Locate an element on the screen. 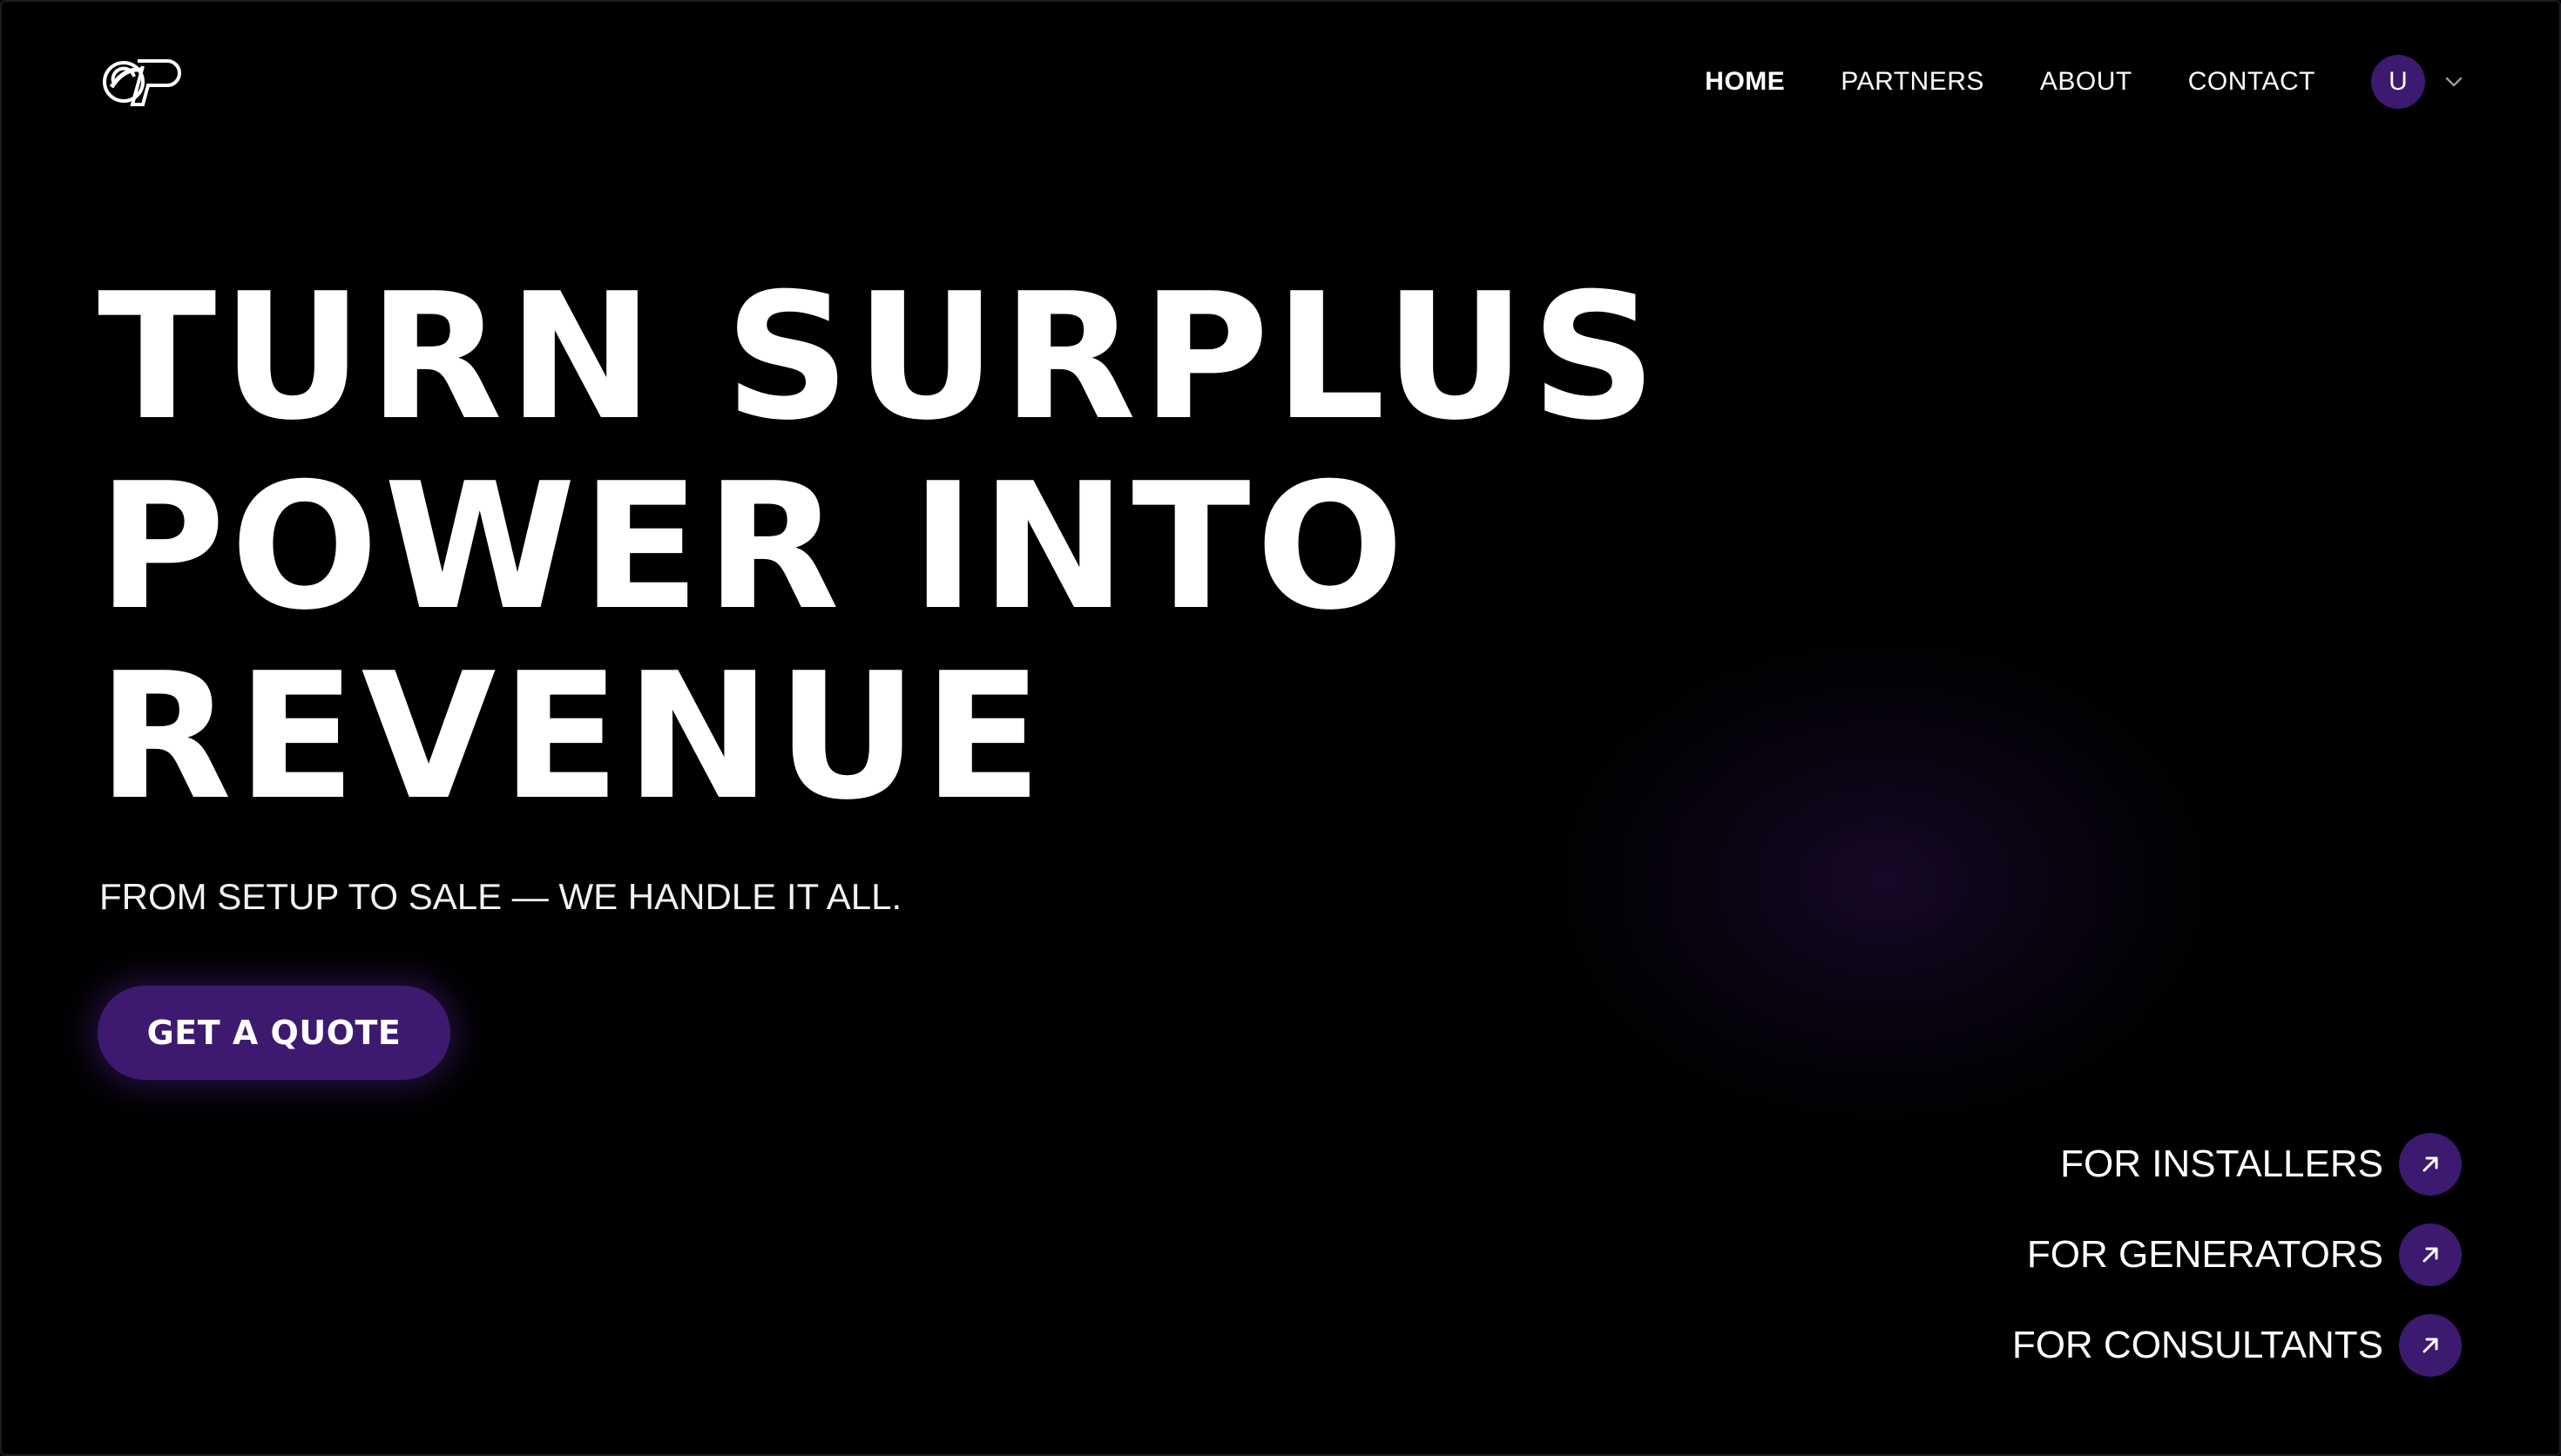  op-logo-icon is located at coordinates (142, 81).